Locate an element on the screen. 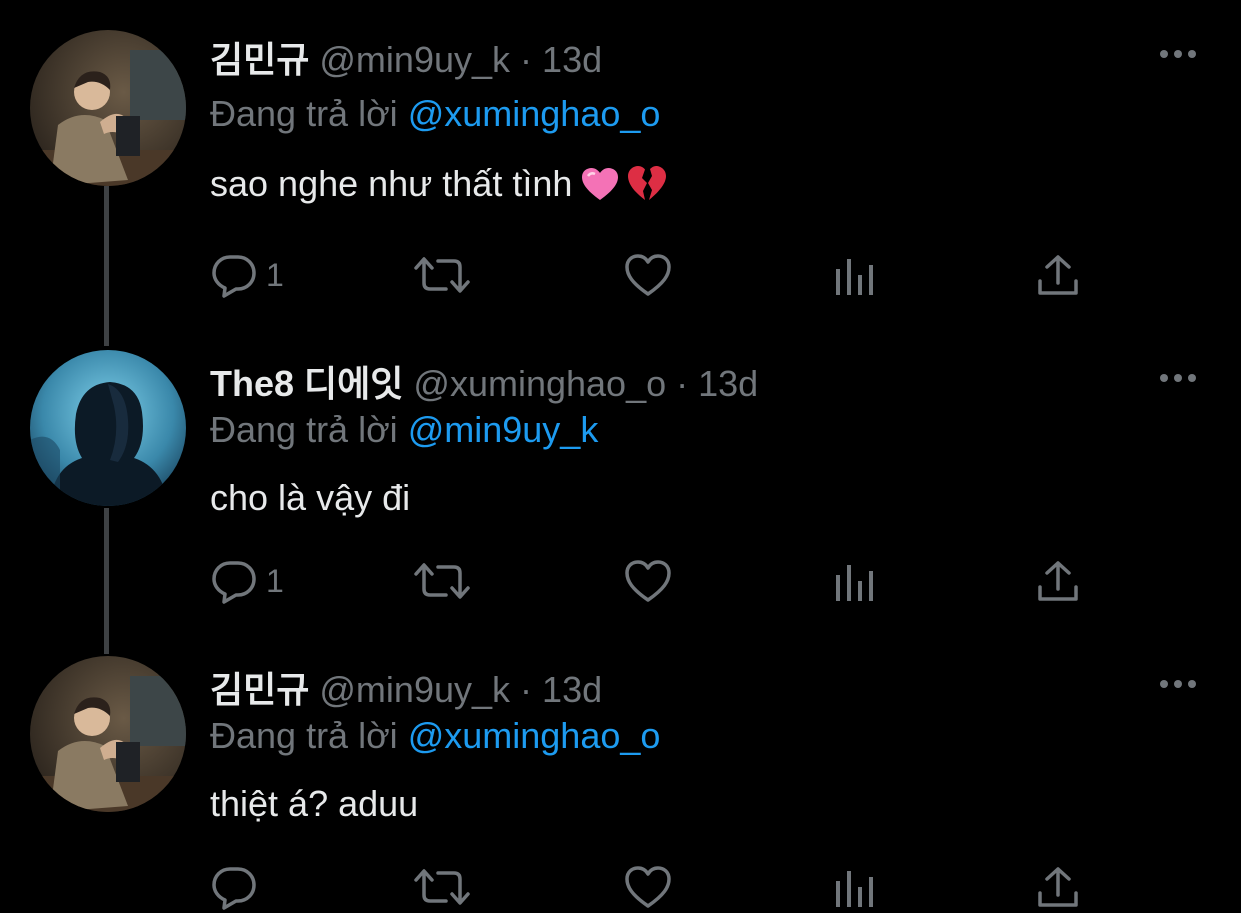 This screenshot has height=913, width=1241. replying-to: Đang trả lời @min9uy_k is located at coordinates (404, 430).